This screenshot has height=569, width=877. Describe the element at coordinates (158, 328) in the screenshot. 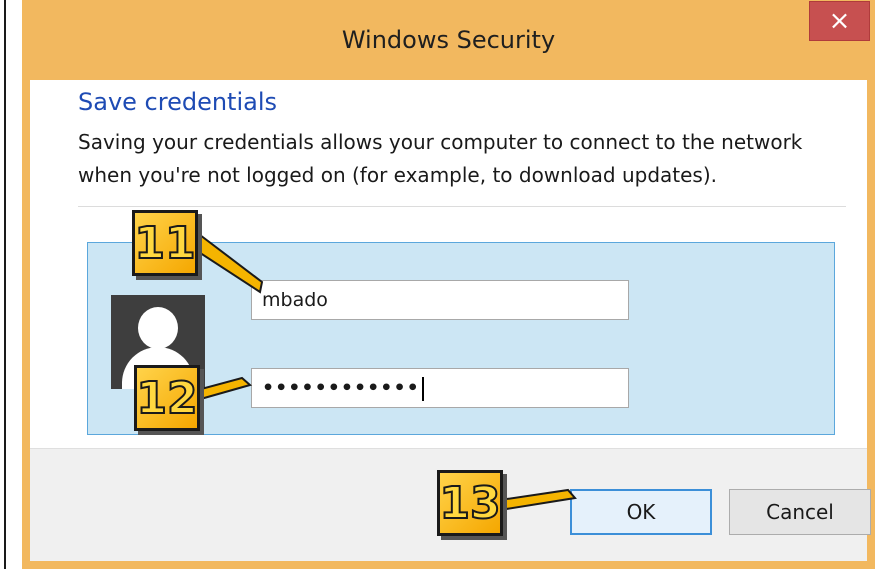

I see `avatar-head` at that location.